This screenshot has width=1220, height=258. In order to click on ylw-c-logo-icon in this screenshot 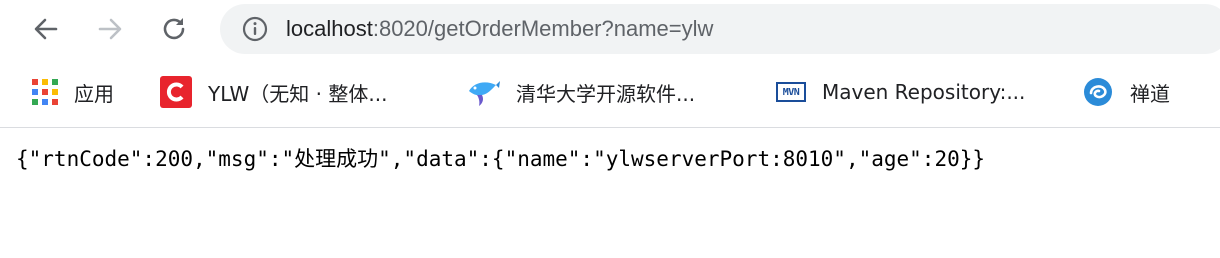, I will do `click(176, 92)`.